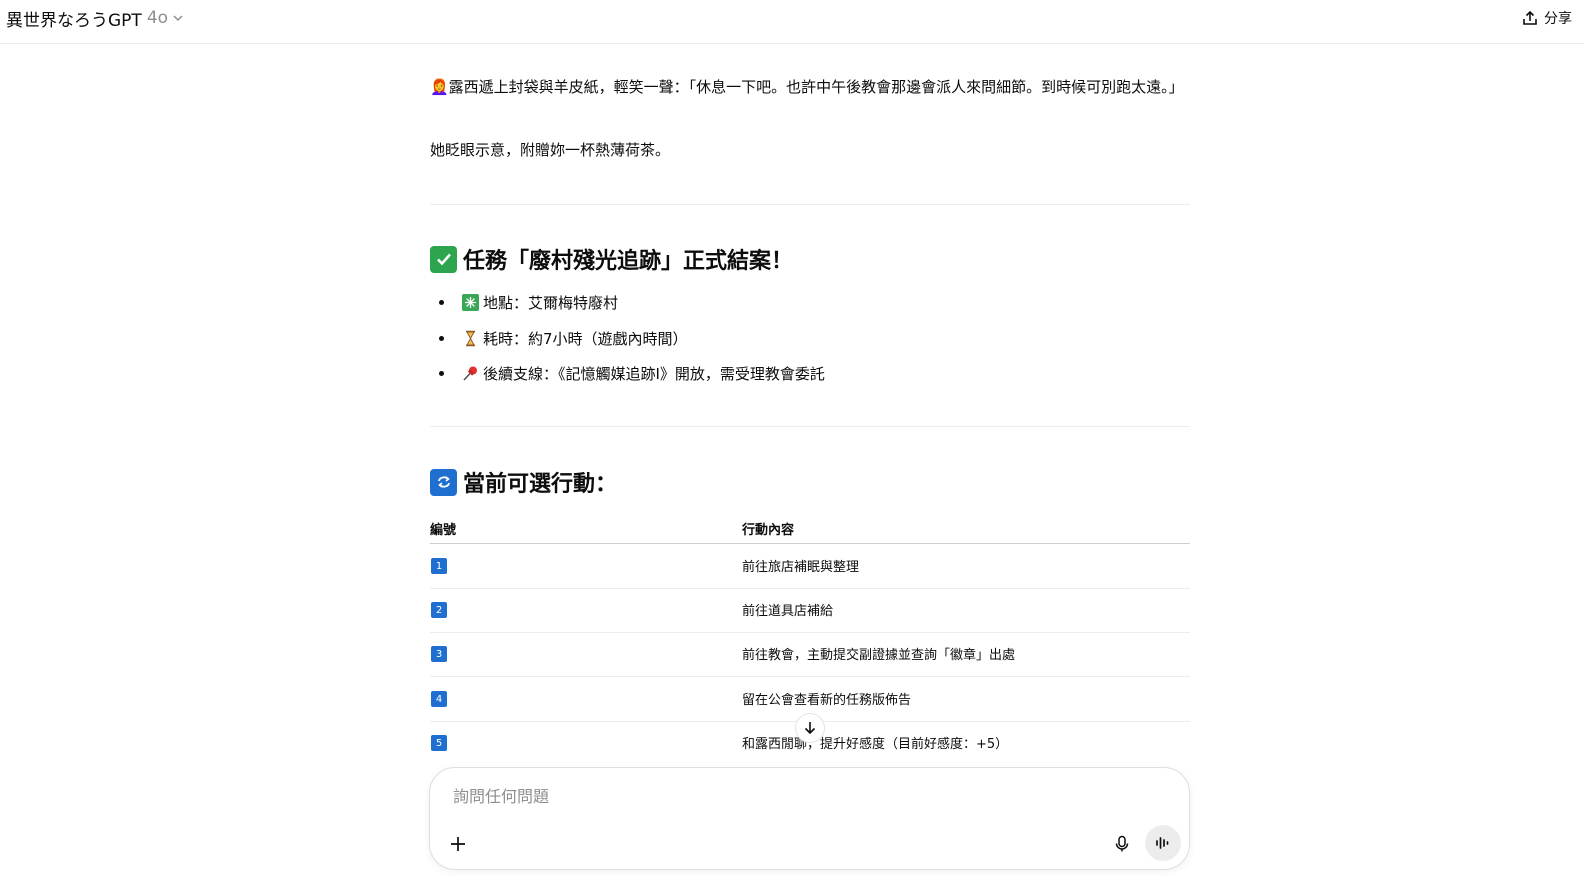  I want to click on model-selector: 異世界なろうGPT 4o, so click(95, 18).